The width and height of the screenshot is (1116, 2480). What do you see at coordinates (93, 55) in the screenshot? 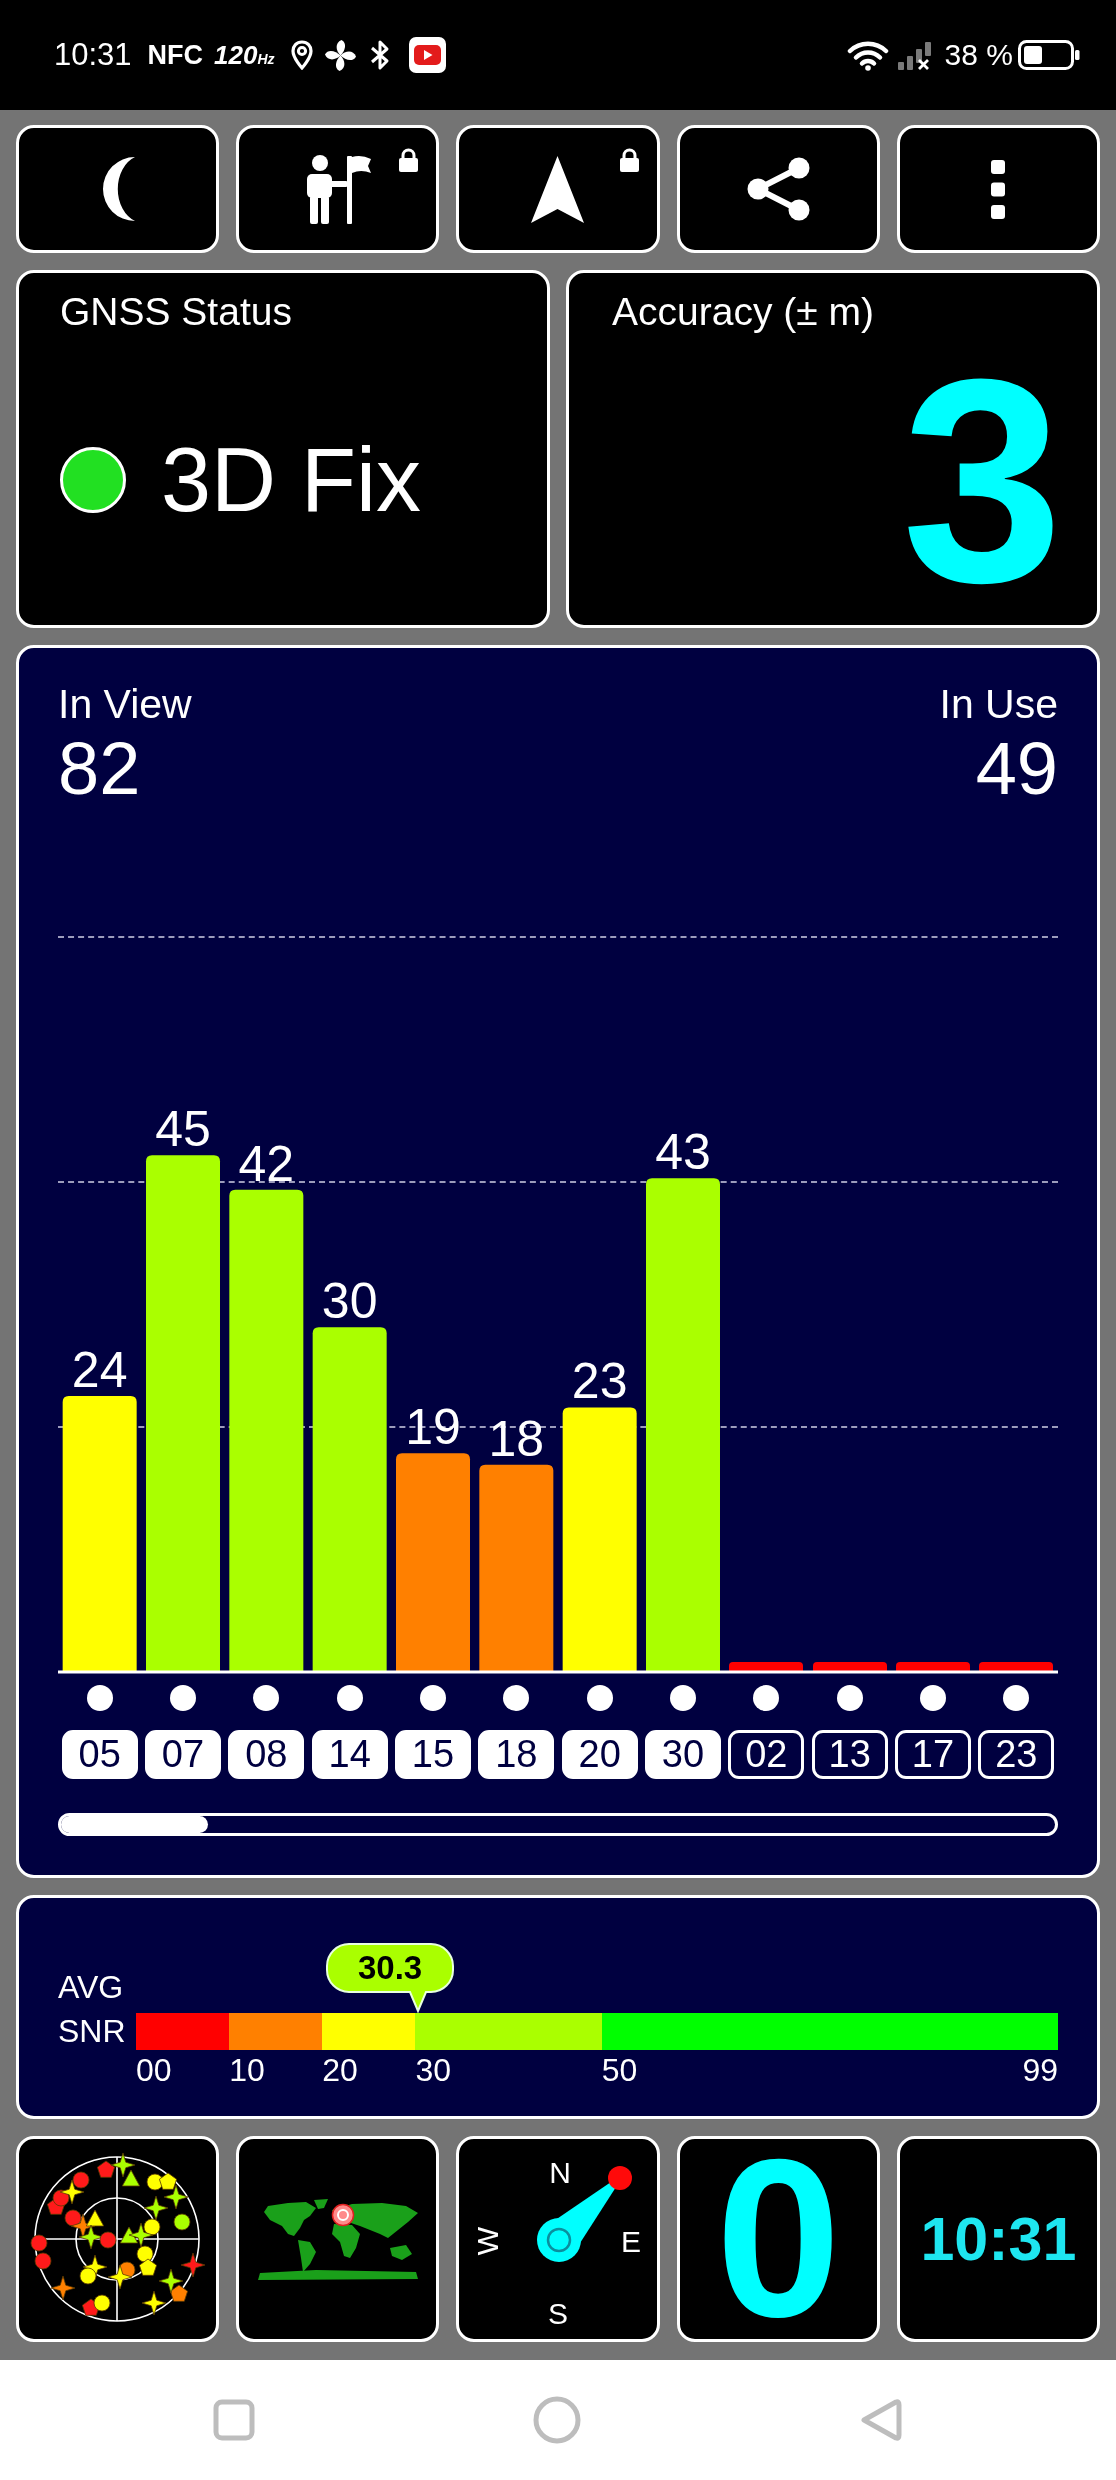
I see `status-time: 10:31` at bounding box center [93, 55].